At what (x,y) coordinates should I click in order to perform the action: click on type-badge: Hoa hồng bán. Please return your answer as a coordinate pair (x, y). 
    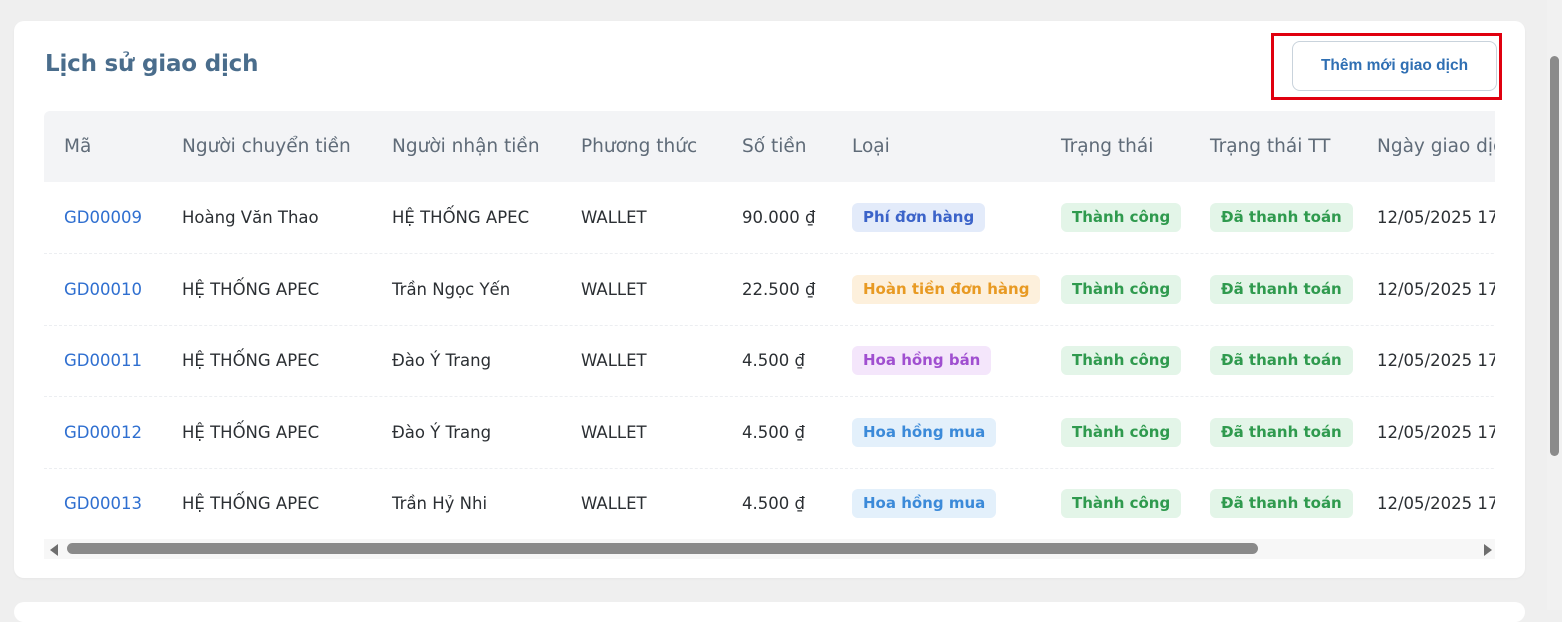
    Looking at the image, I should click on (922, 361).